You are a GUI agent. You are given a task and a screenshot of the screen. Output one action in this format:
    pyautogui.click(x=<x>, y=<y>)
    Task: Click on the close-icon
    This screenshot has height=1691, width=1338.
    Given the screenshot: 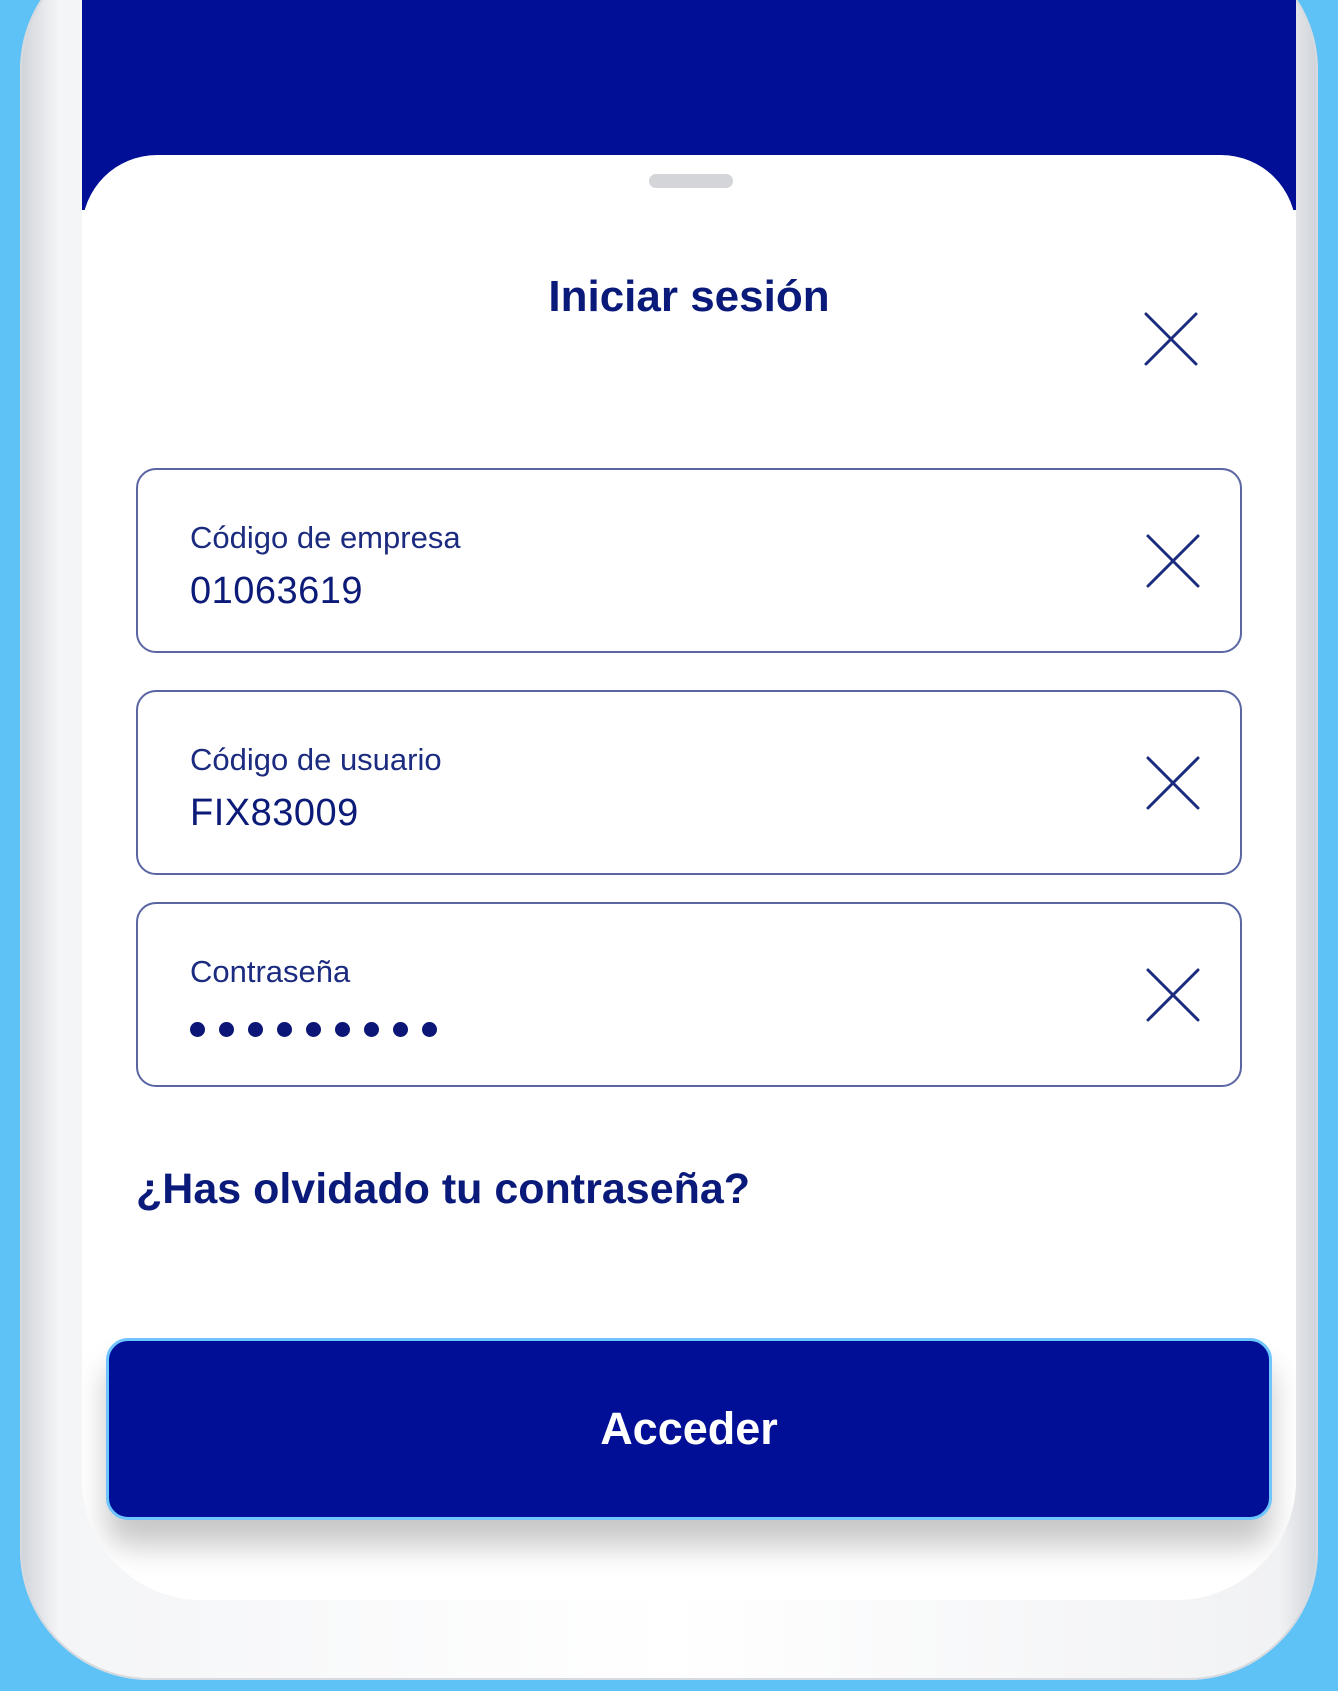 What is the action you would take?
    pyautogui.click(x=1171, y=339)
    